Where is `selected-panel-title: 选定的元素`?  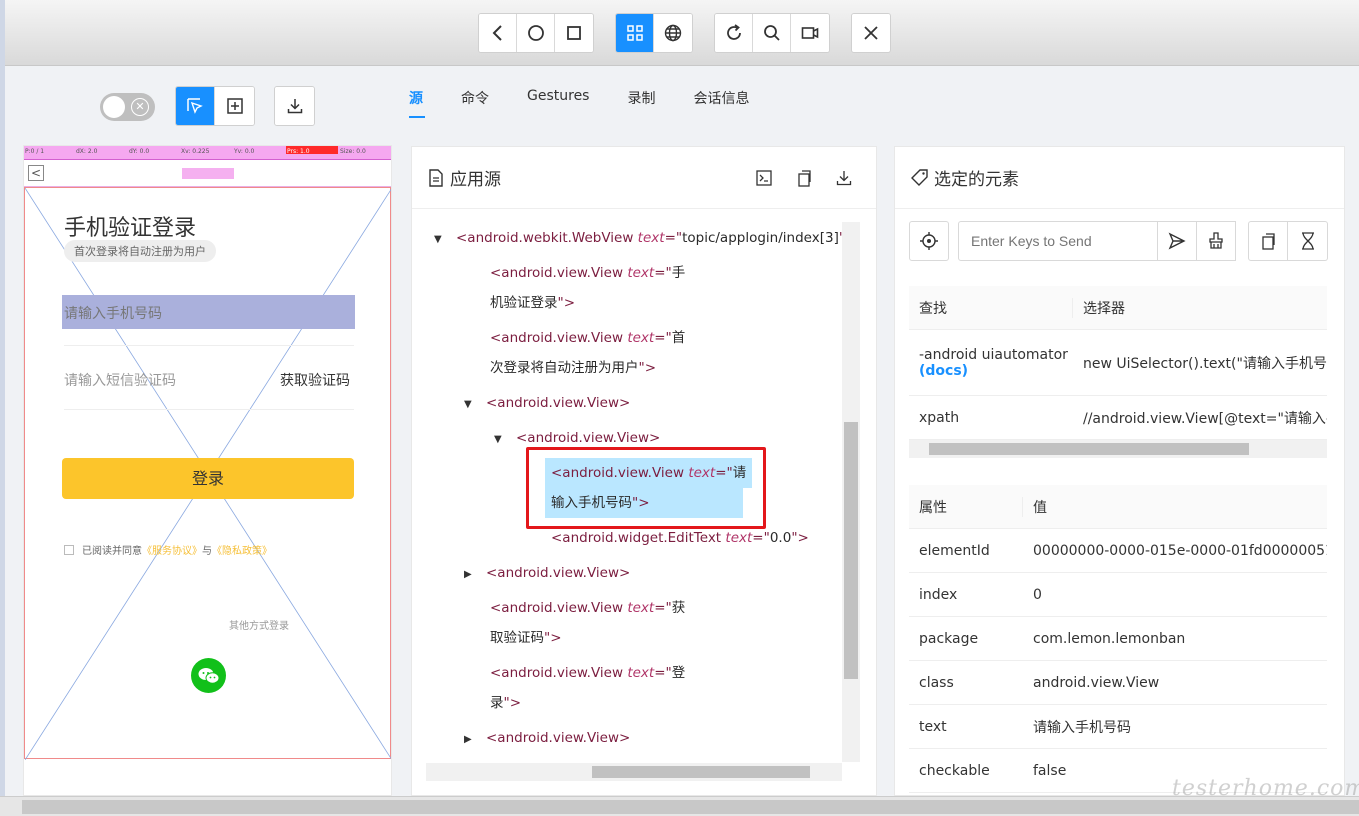
selected-panel-title: 选定的元素 is located at coordinates (976, 180).